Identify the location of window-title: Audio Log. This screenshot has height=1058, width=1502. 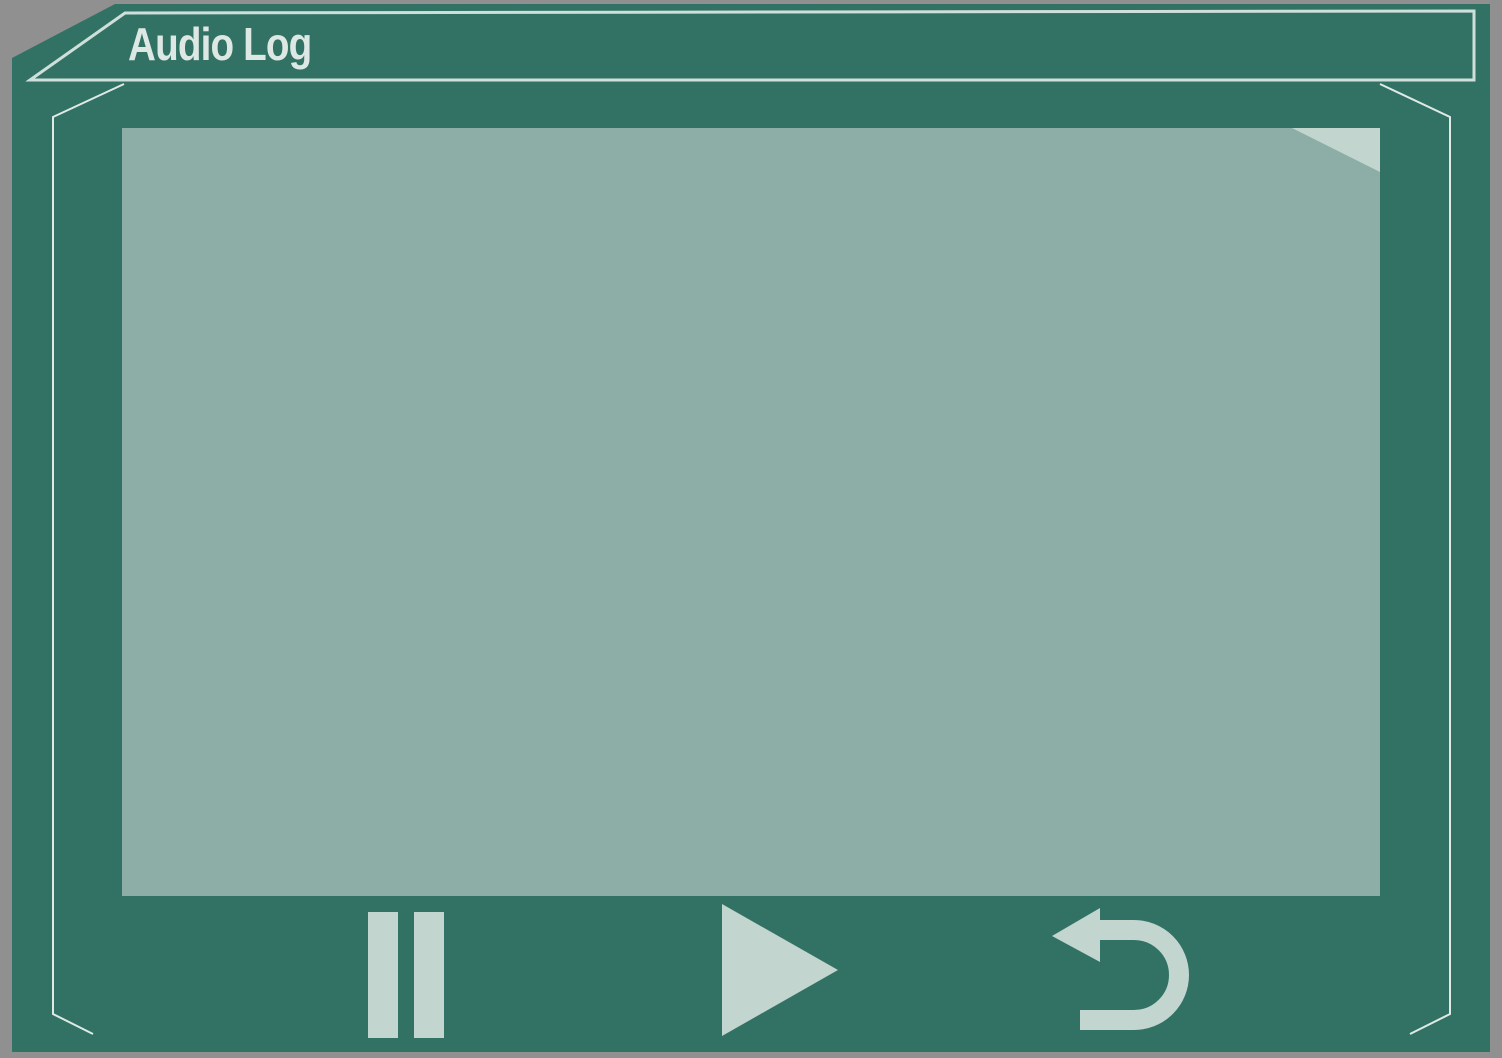
(220, 44).